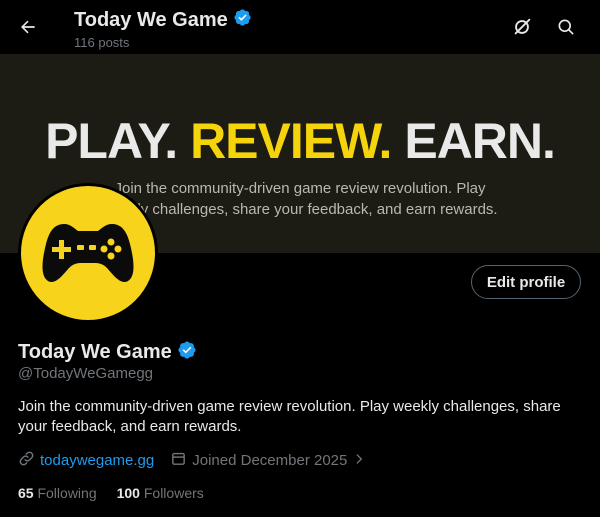 The image size is (600, 517). What do you see at coordinates (95, 352) in the screenshot?
I see `display-name: Today We Game` at bounding box center [95, 352].